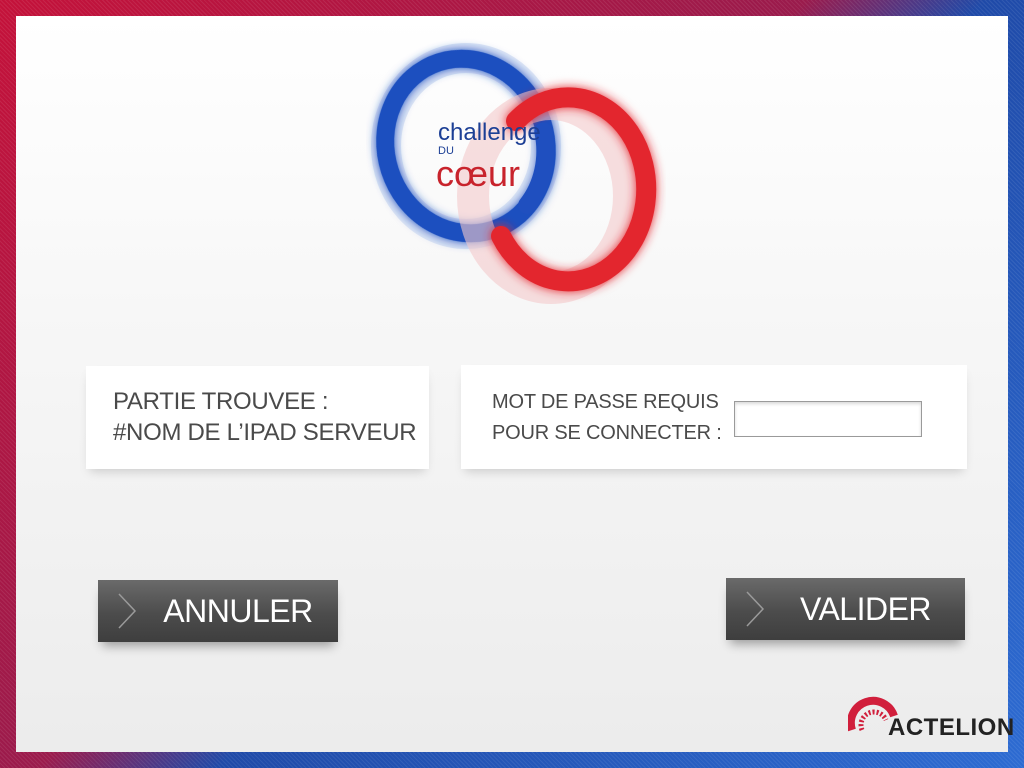 The height and width of the screenshot is (768, 1024). What do you see at coordinates (238, 611) in the screenshot?
I see `cancel-button-label: ANNULER` at bounding box center [238, 611].